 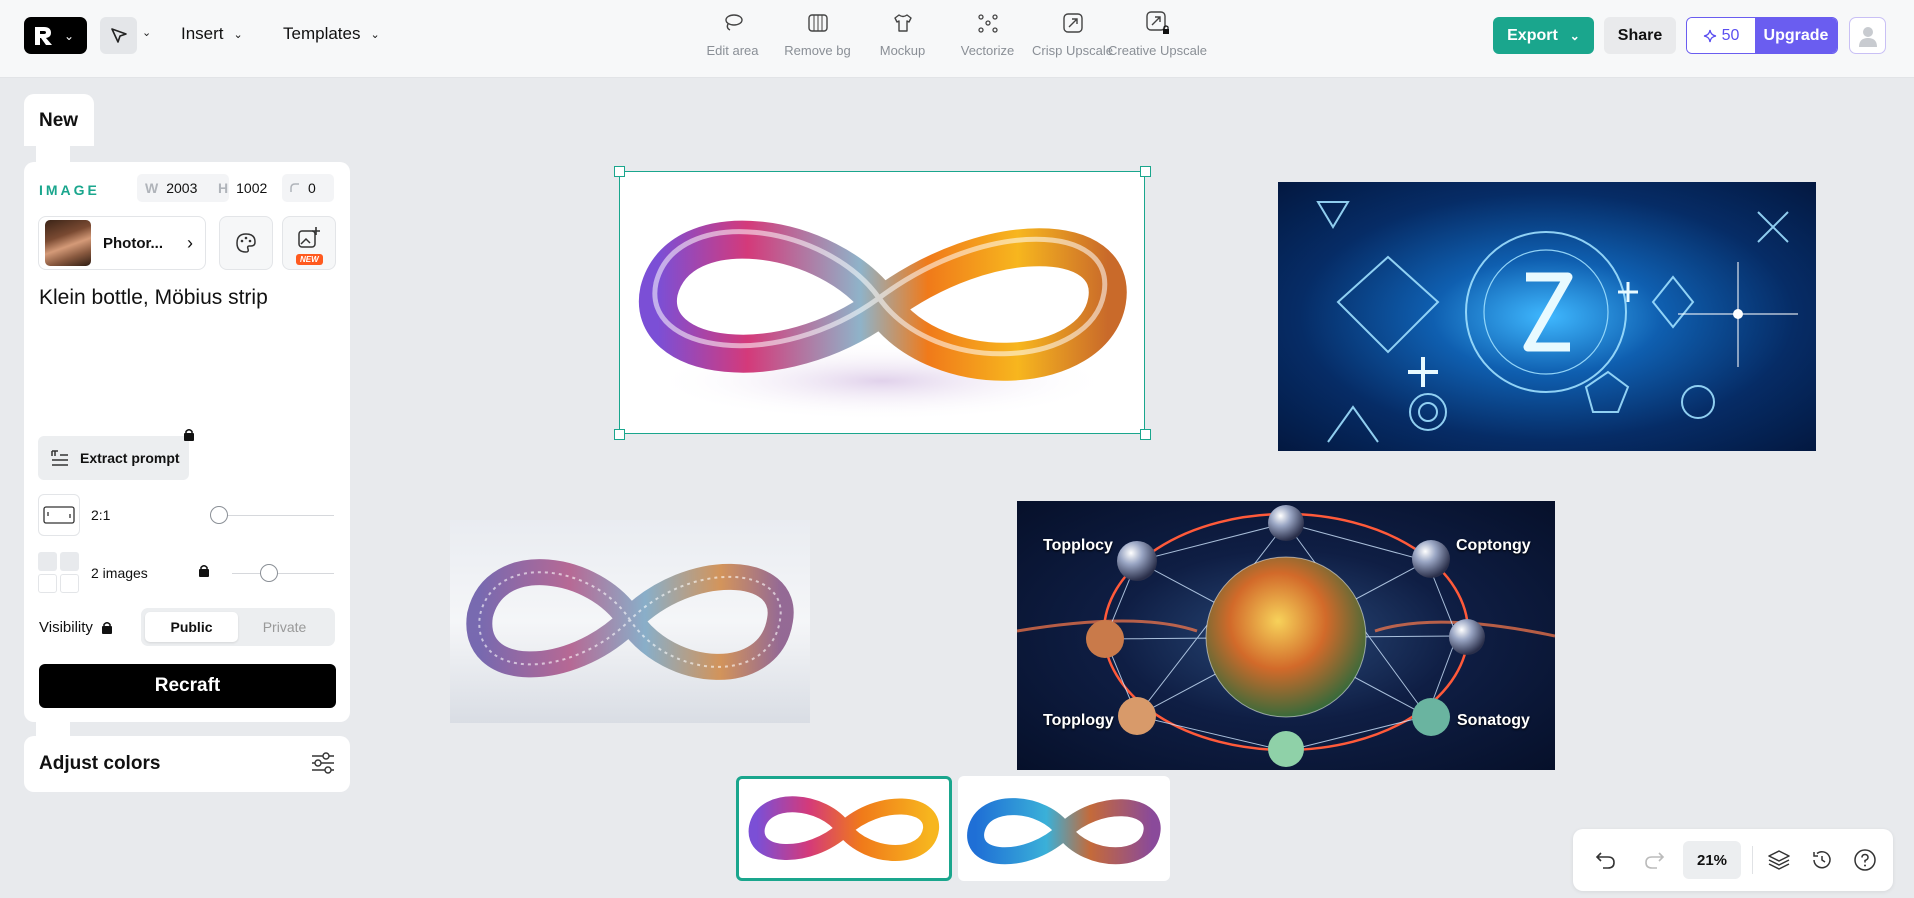 I want to click on image-count-slider, so click(x=283, y=573).